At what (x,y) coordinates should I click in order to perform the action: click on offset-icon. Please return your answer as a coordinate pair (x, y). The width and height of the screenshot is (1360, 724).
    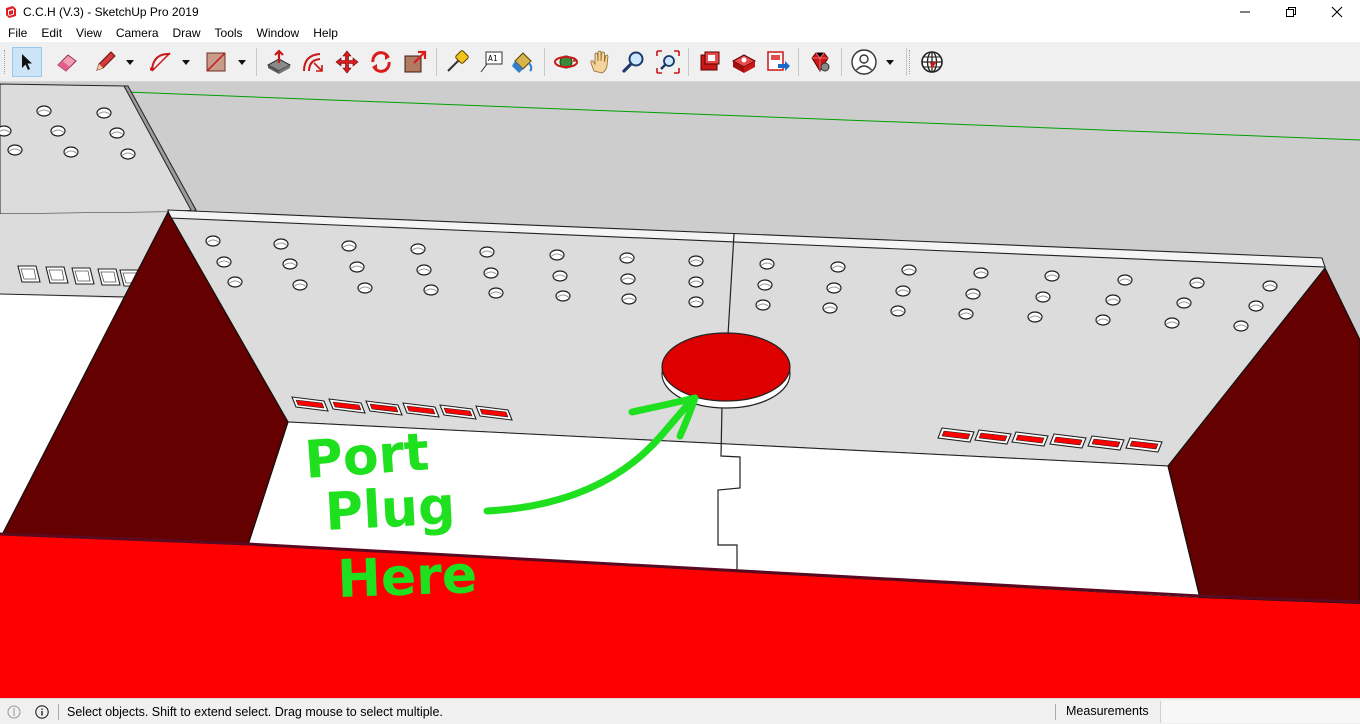
    Looking at the image, I should click on (313, 62).